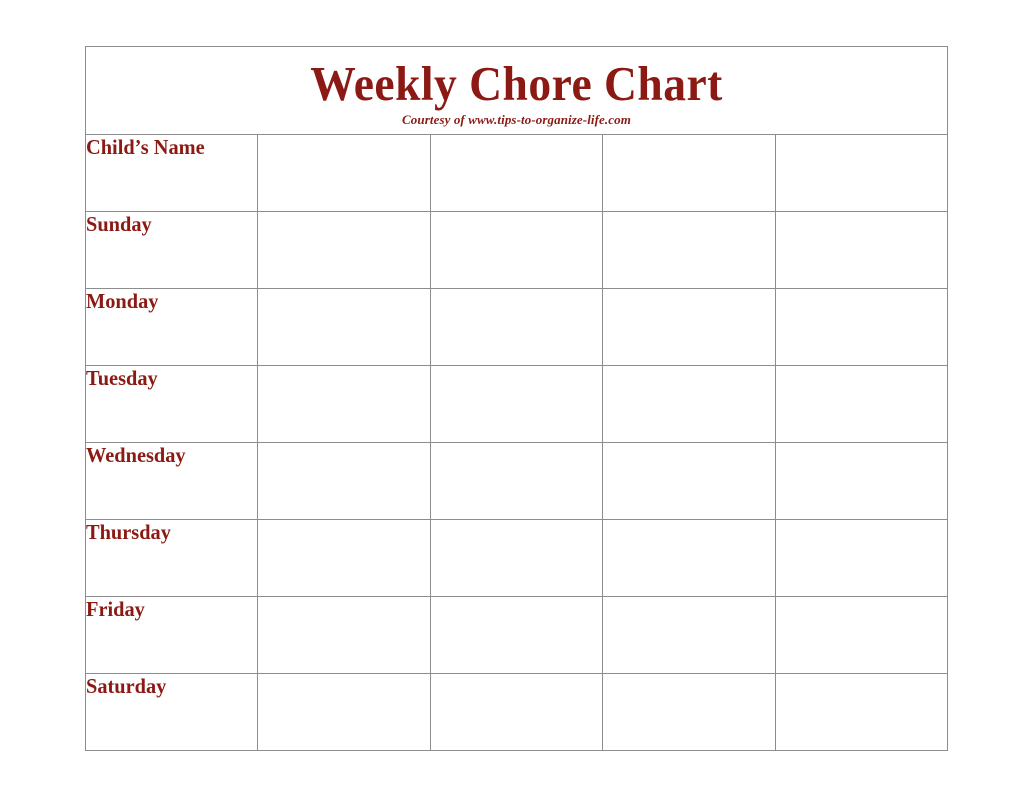 Image resolution: width=1035 pixels, height=800 pixels. I want to click on row-label-text: Thursday, so click(128, 532).